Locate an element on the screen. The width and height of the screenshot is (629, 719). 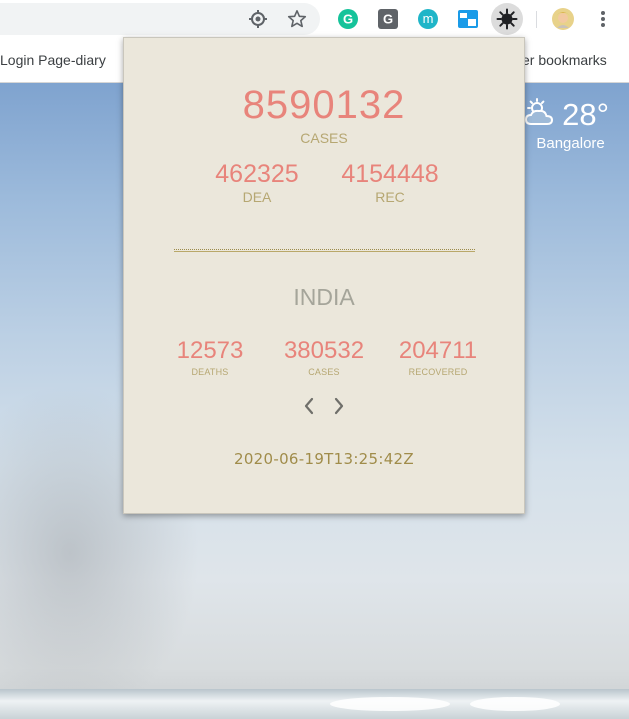
section-divider is located at coordinates (324, 250).